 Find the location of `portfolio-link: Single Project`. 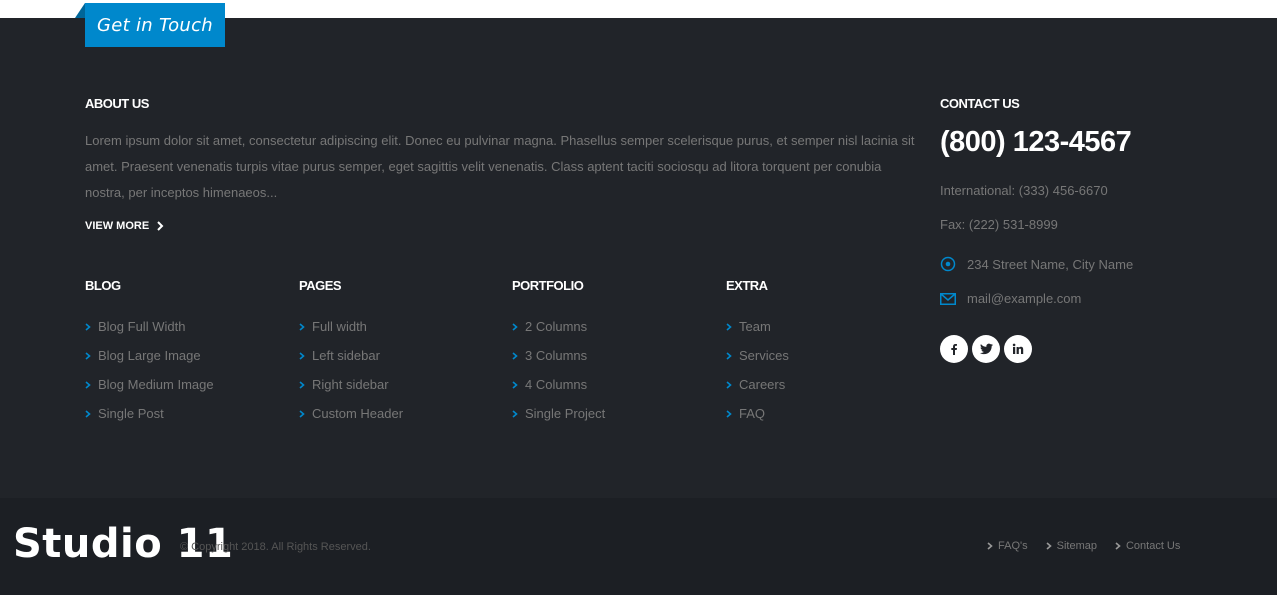

portfolio-link: Single Project is located at coordinates (558, 413).